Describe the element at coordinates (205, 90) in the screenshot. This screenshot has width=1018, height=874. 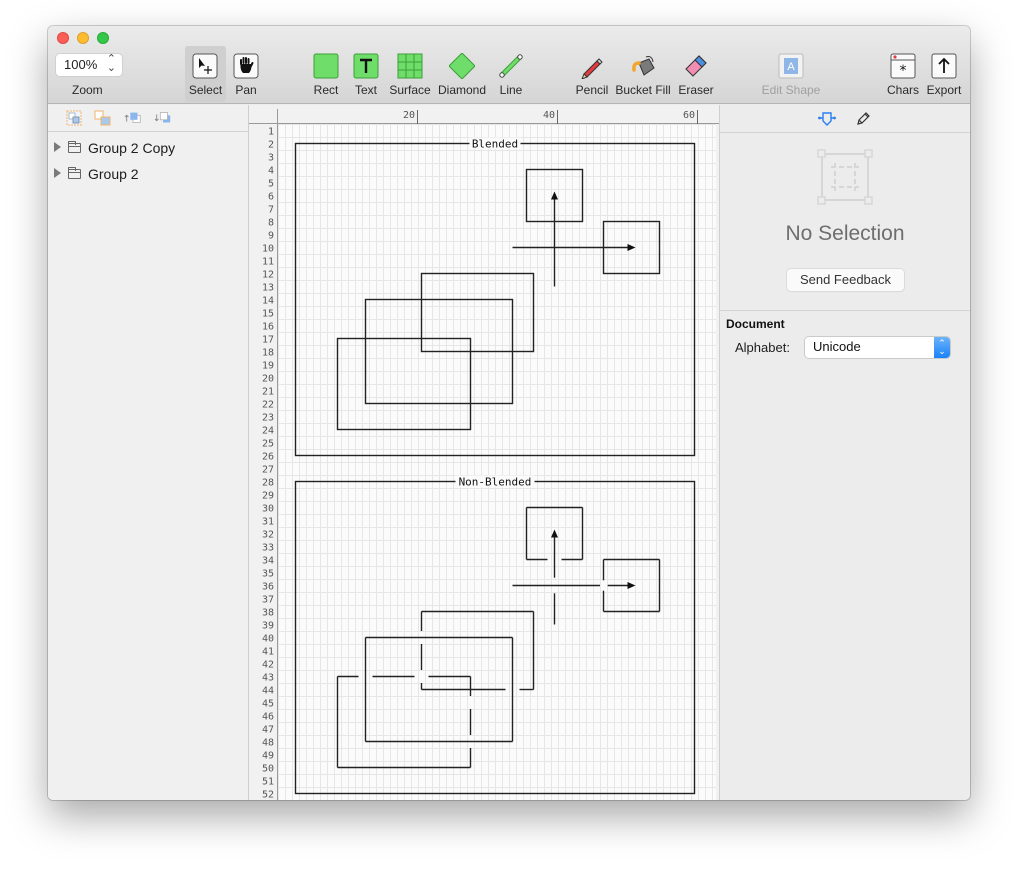
I see `select-tool-label: Select` at that location.